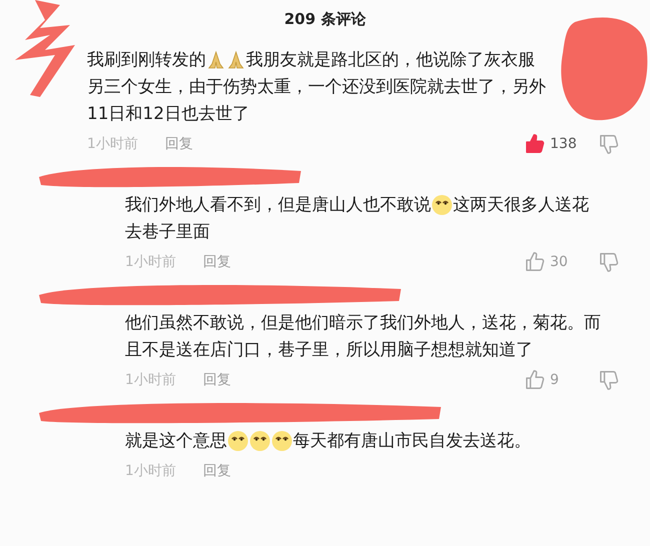  Describe the element at coordinates (146, 60) in the screenshot. I see `comment-text: 我刷到刚转发的` at that location.